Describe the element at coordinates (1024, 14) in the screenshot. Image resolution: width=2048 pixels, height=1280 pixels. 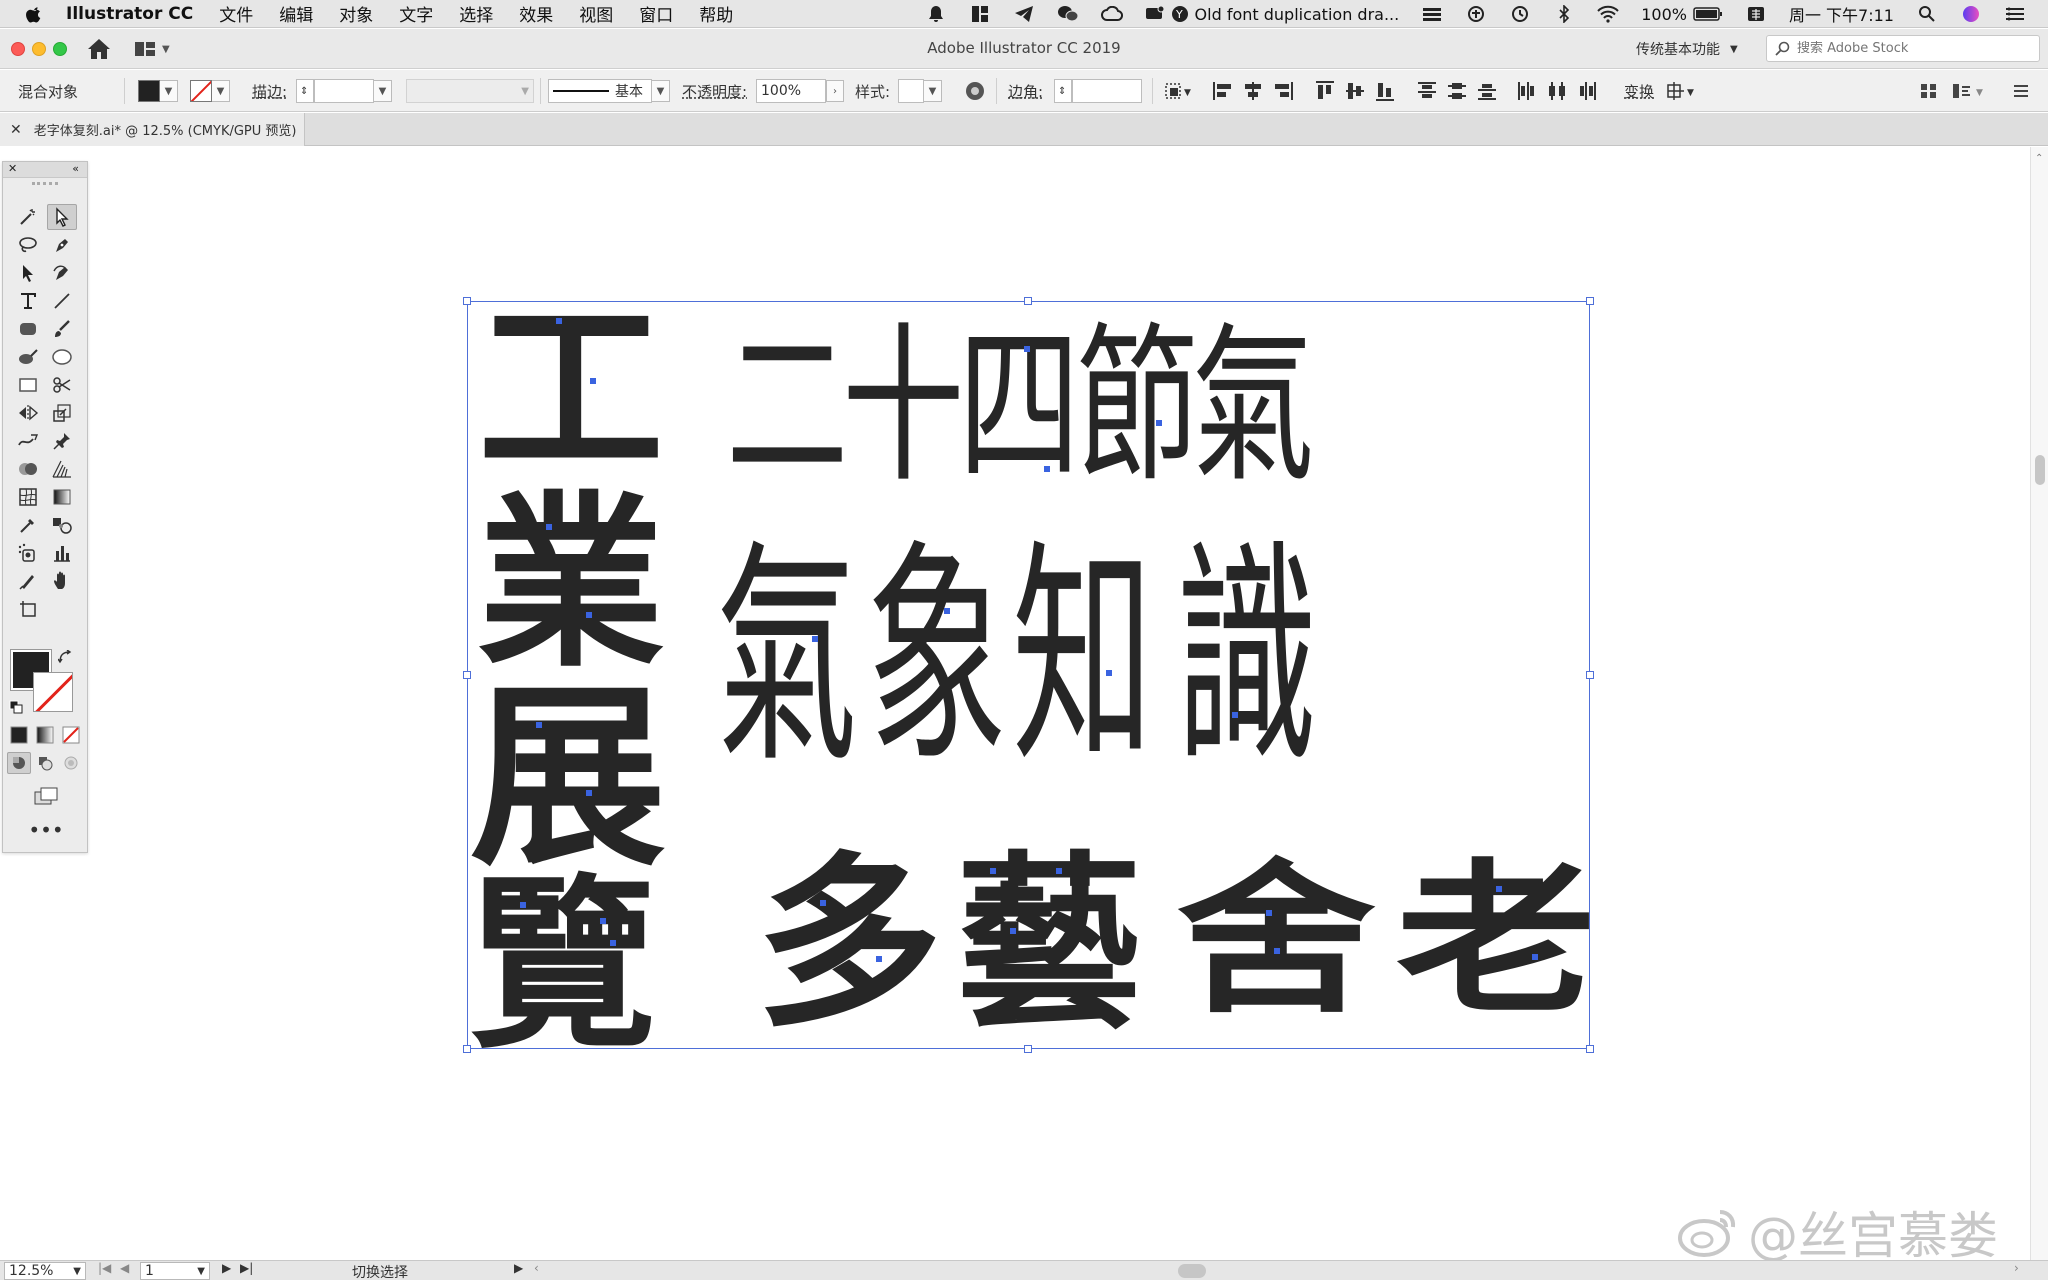
I see `telegram-icon` at that location.